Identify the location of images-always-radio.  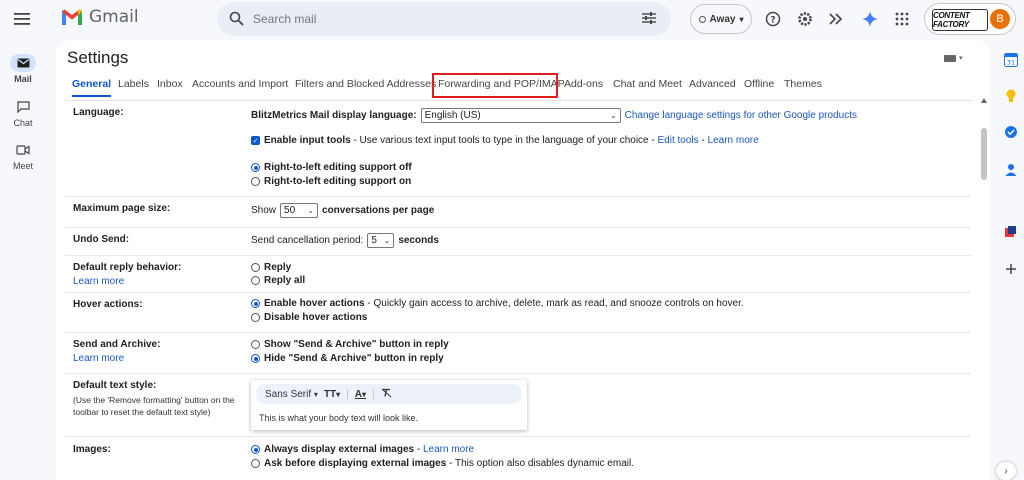
(255, 449).